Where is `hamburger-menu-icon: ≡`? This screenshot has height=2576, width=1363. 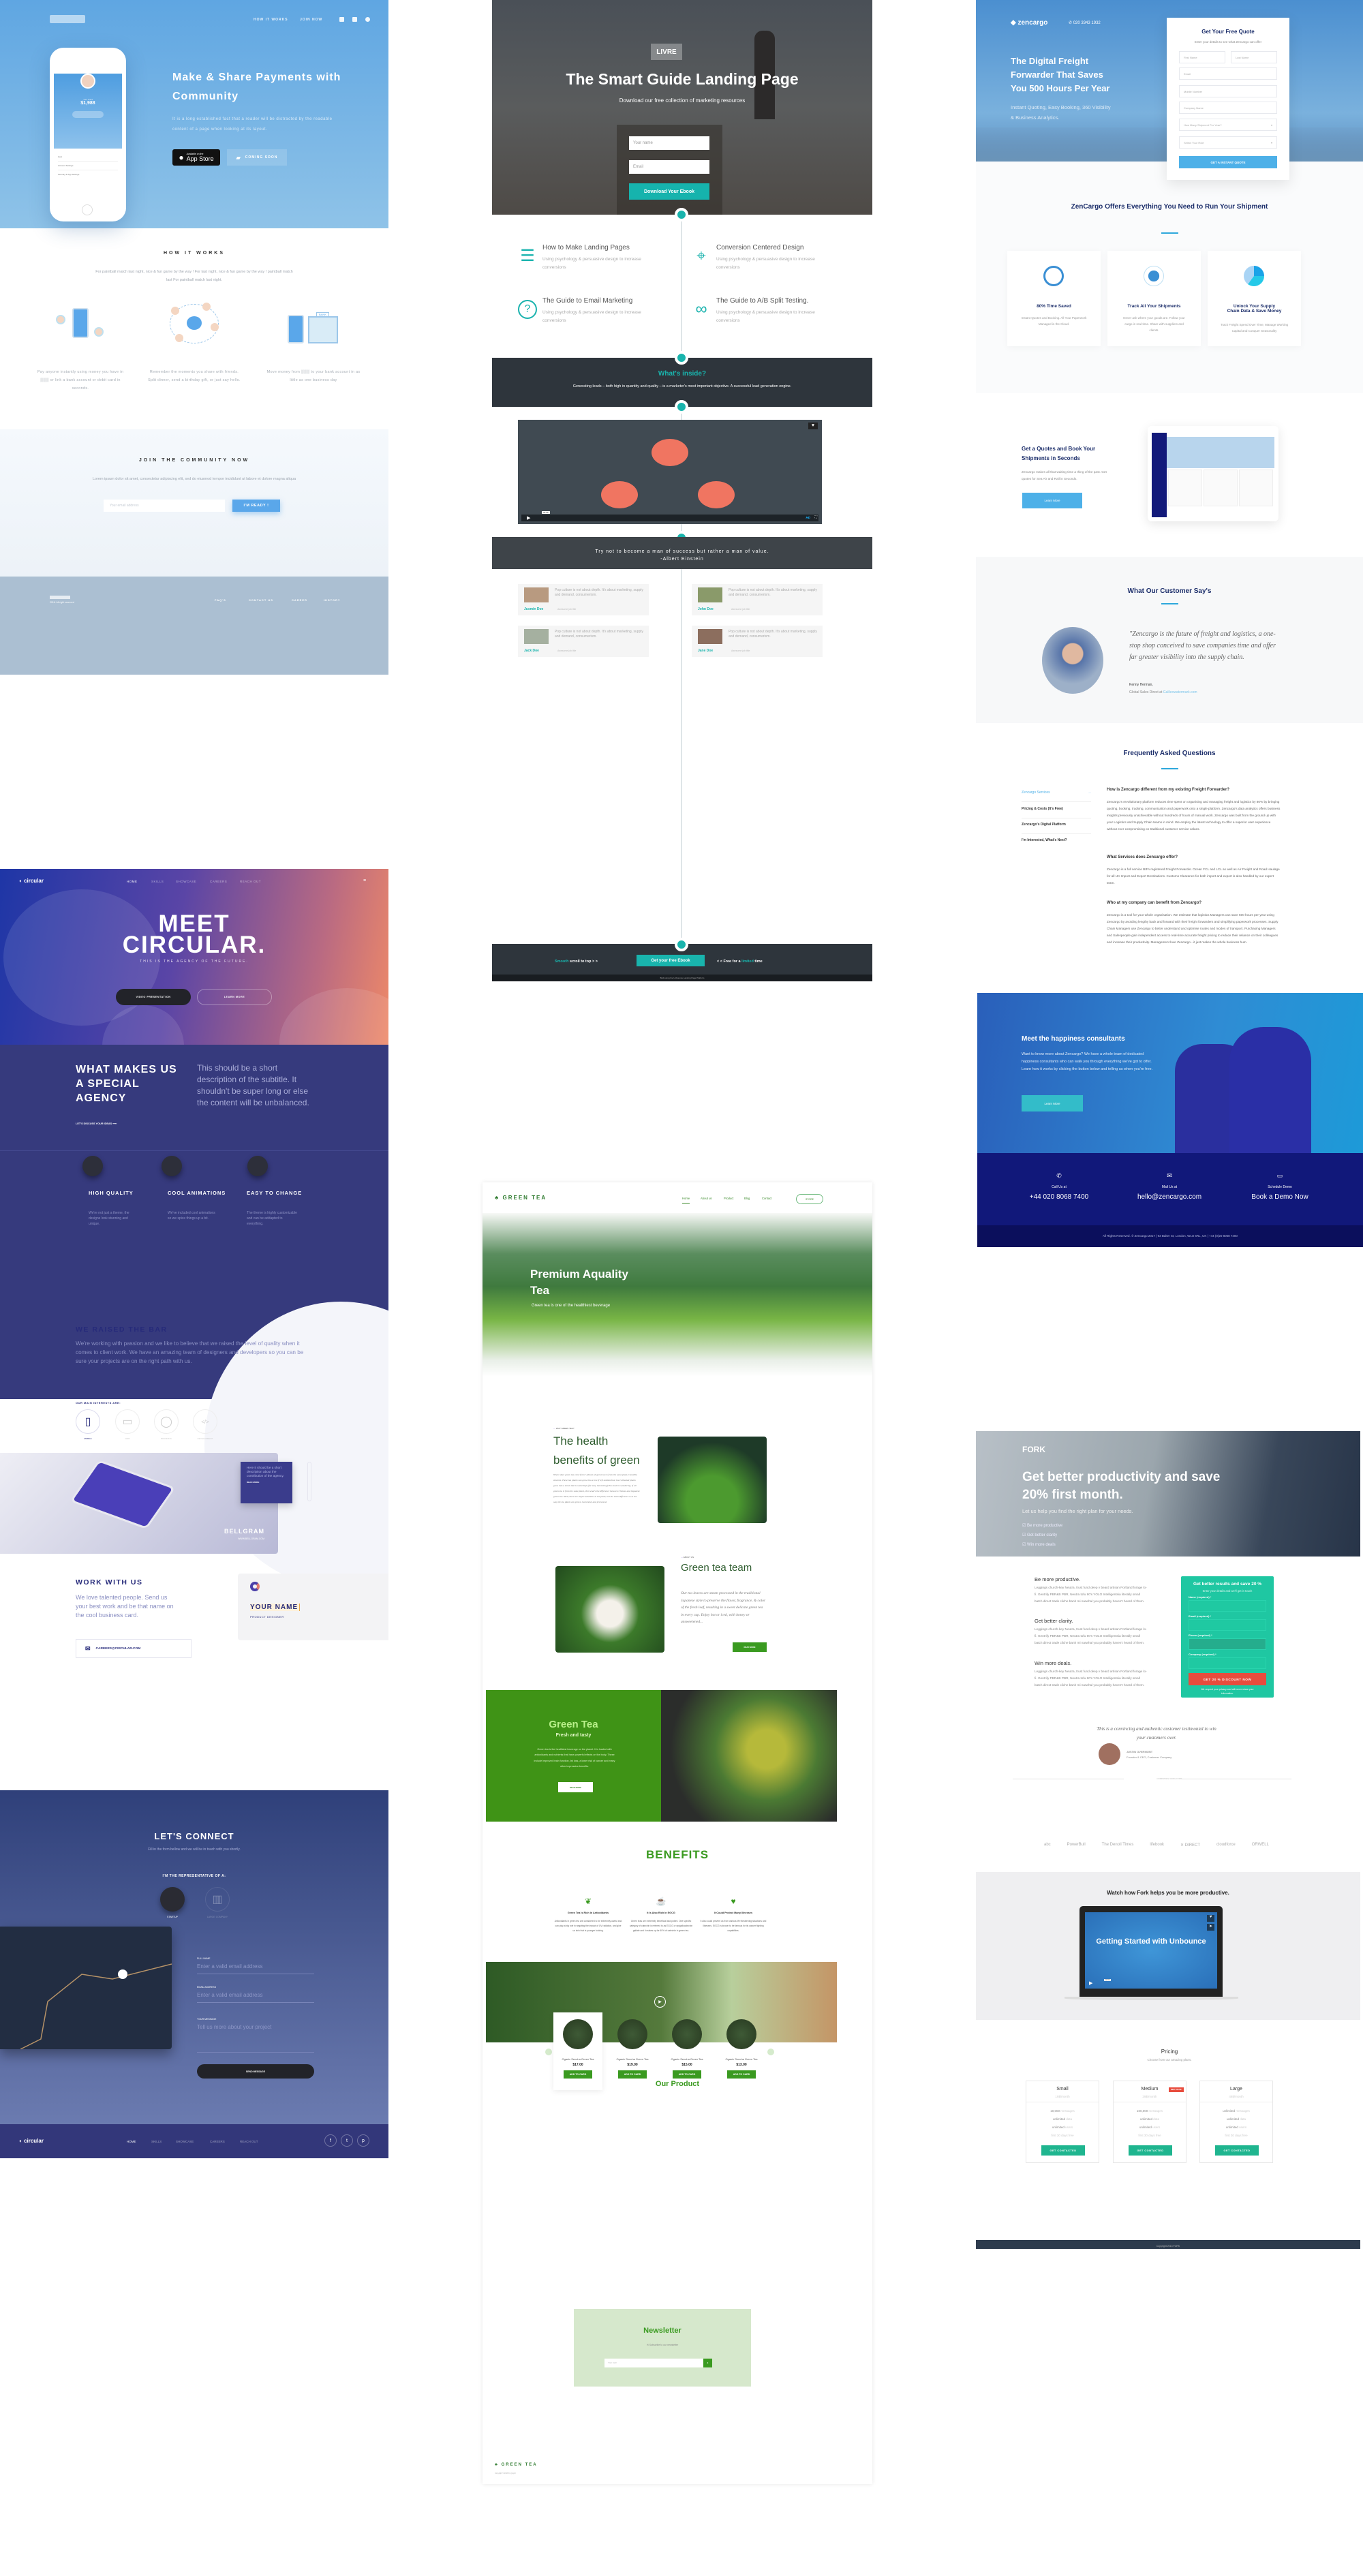 hamburger-menu-icon: ≡ is located at coordinates (364, 881).